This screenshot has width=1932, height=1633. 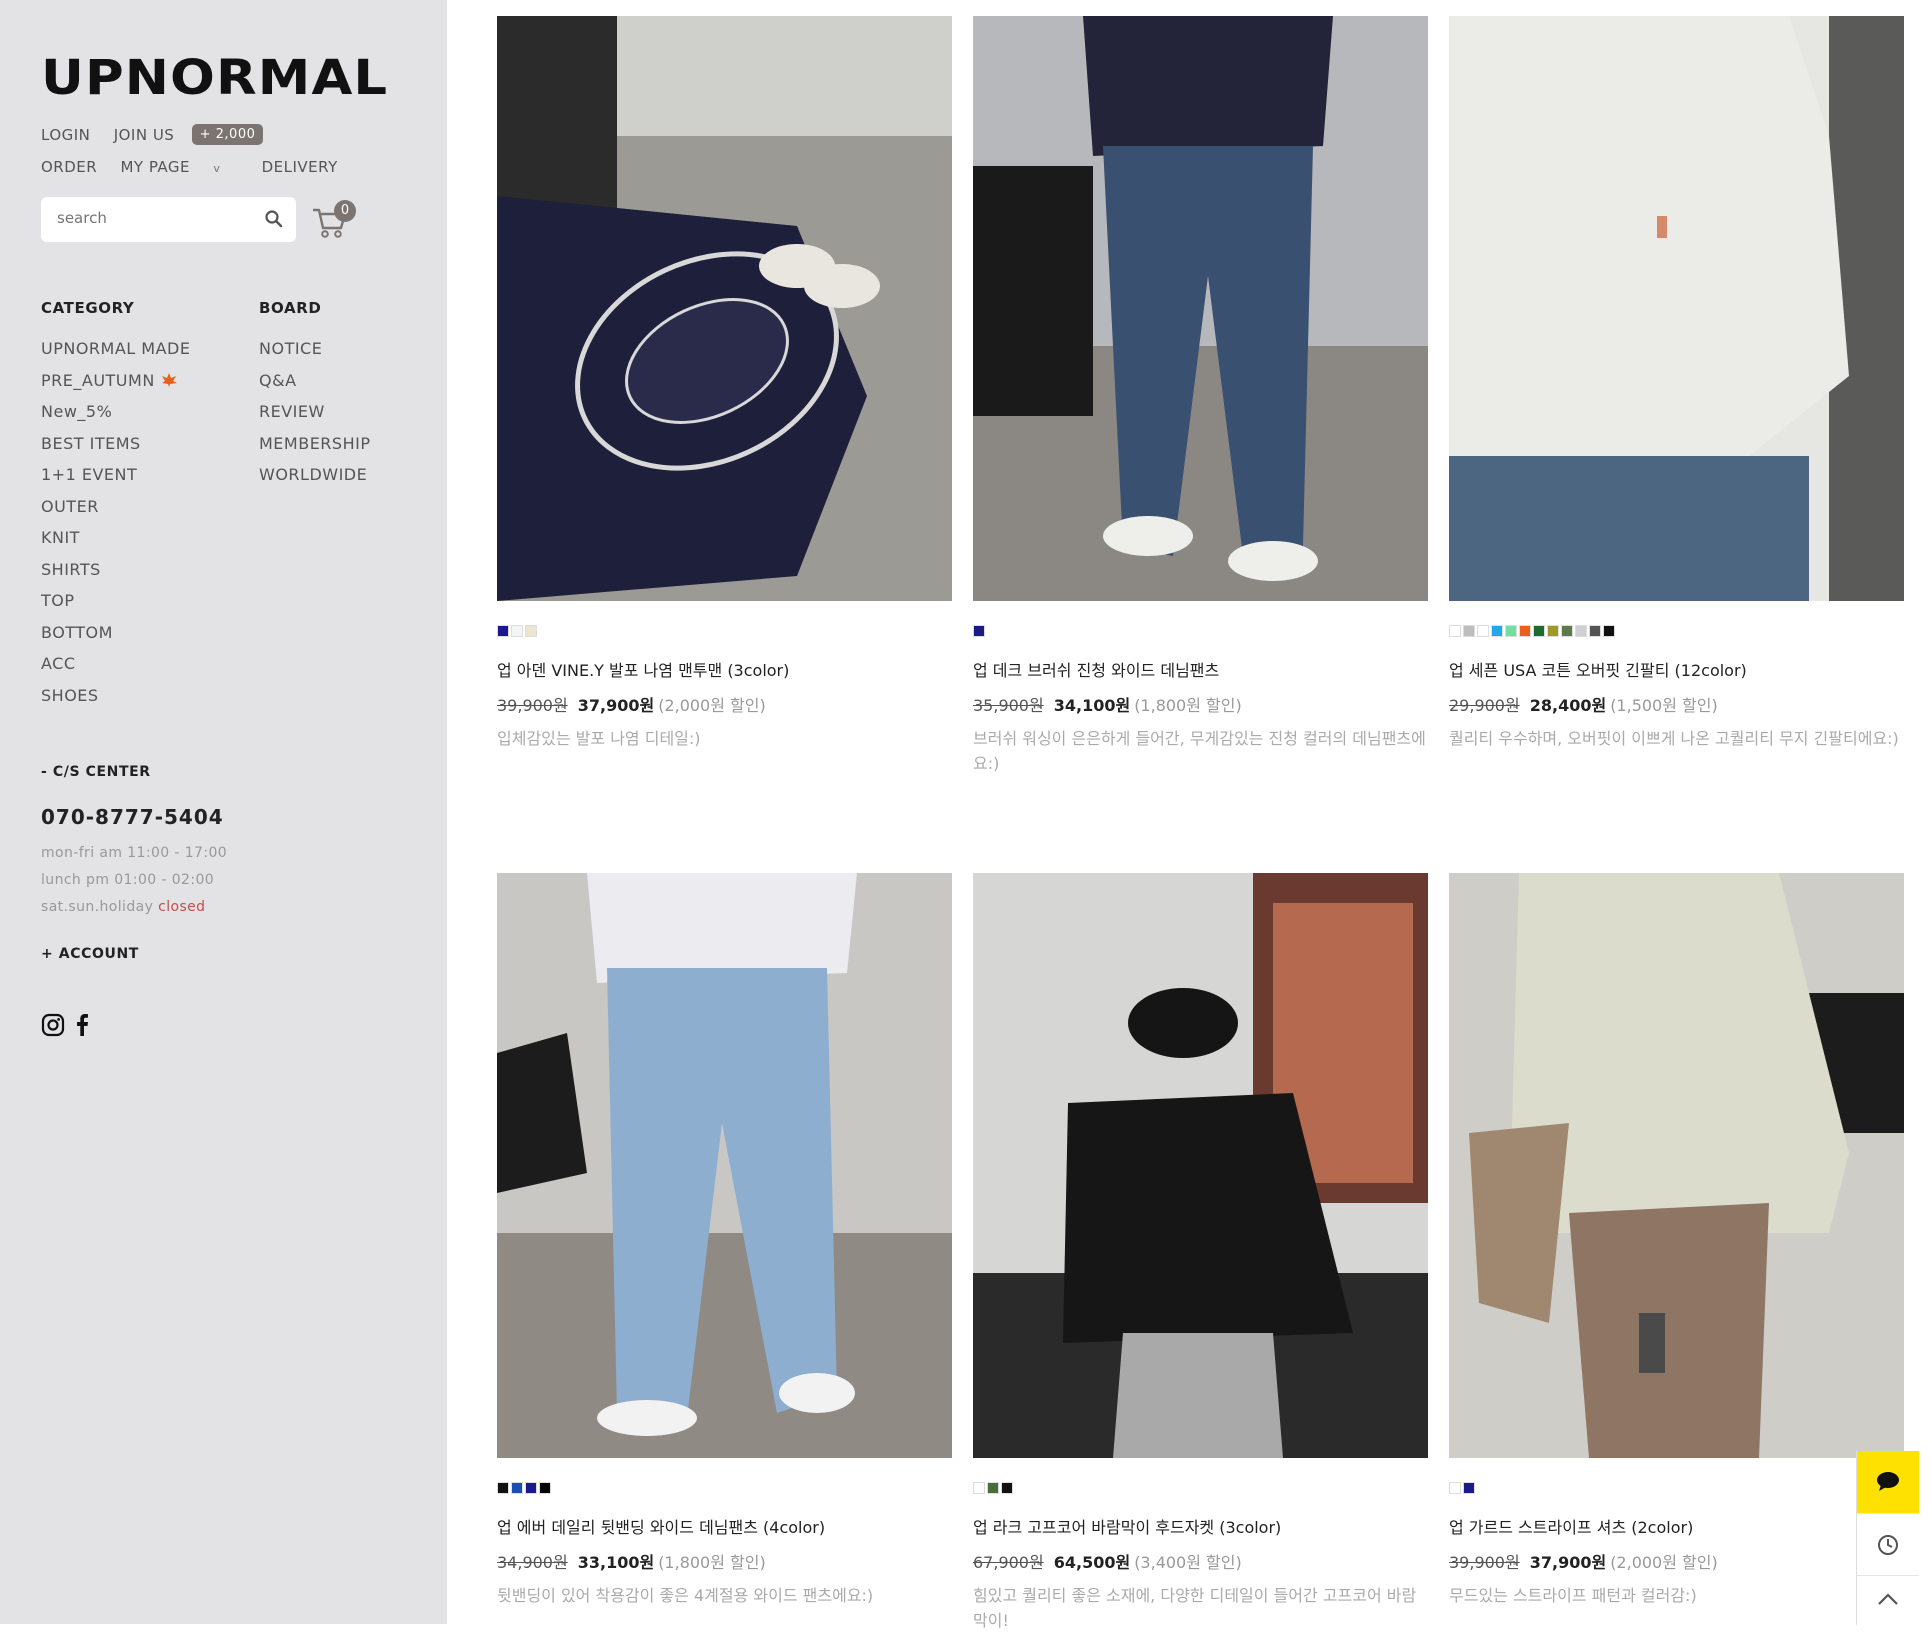 I want to click on social-links, so click(x=65, y=1027).